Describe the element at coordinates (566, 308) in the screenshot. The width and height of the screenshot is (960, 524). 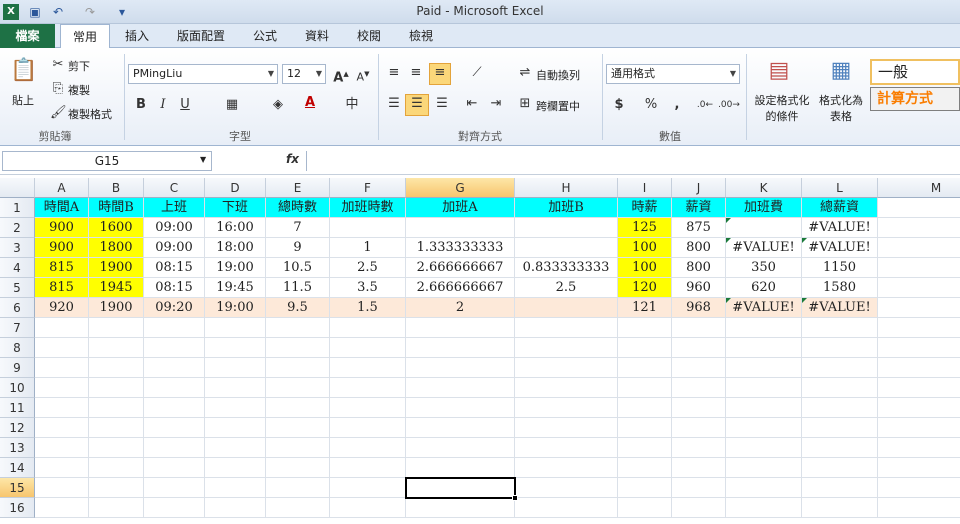
I see `cell-h6` at that location.